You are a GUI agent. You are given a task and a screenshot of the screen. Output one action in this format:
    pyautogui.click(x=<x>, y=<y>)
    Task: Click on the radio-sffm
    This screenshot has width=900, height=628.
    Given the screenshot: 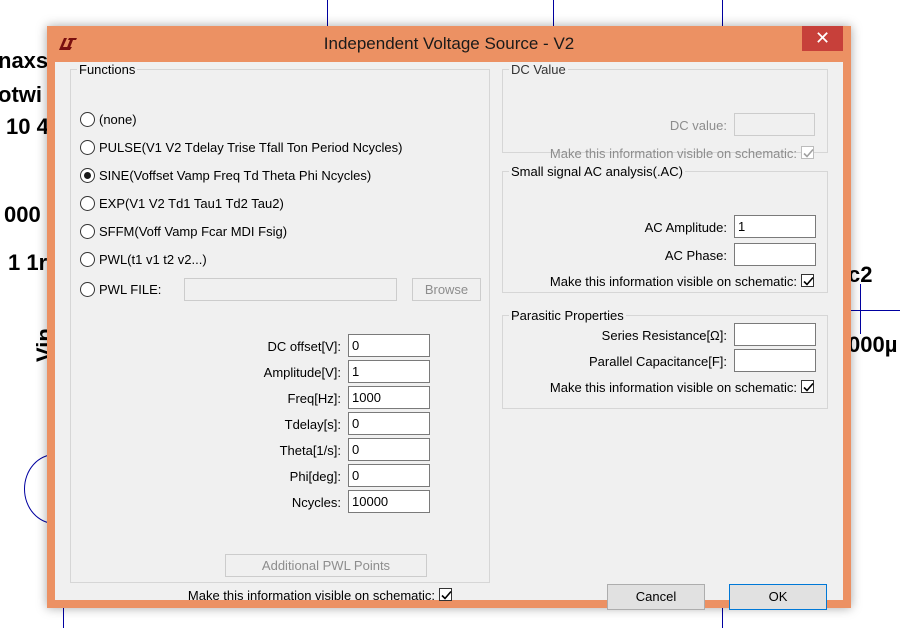 What is the action you would take?
    pyautogui.click(x=87, y=231)
    